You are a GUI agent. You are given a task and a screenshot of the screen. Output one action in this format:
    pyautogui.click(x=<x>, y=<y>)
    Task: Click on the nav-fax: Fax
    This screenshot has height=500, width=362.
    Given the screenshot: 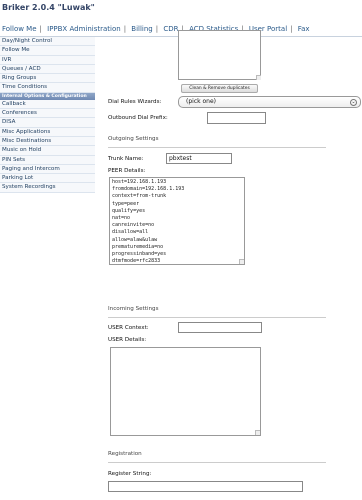 What is the action you would take?
    pyautogui.click(x=304, y=29)
    